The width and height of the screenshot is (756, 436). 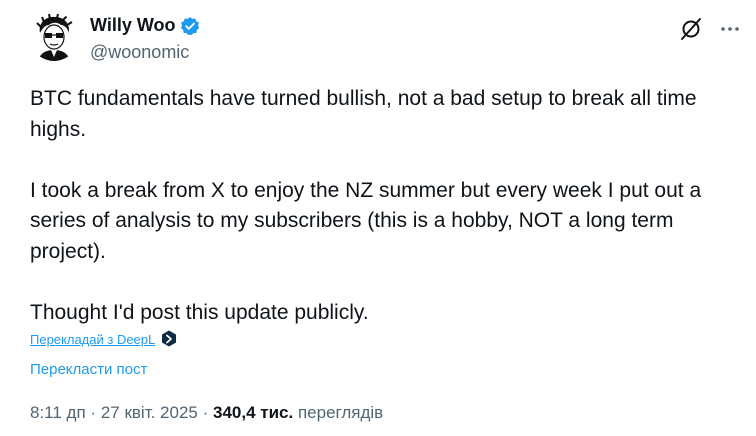 I want to click on avatar, so click(x=54, y=37).